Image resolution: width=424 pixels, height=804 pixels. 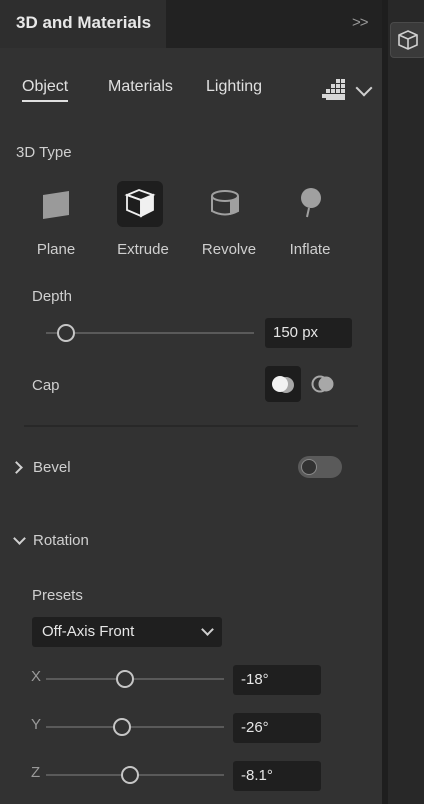 I want to click on right-toolbar, so click(x=406, y=402).